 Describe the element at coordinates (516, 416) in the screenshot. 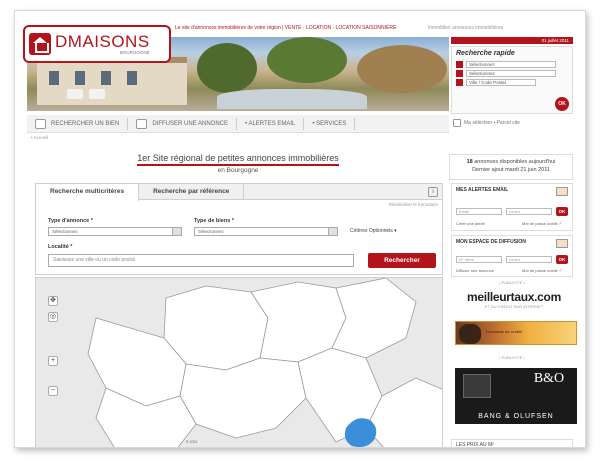

I see `bo-brand: BANG & OLUFSEN` at that location.